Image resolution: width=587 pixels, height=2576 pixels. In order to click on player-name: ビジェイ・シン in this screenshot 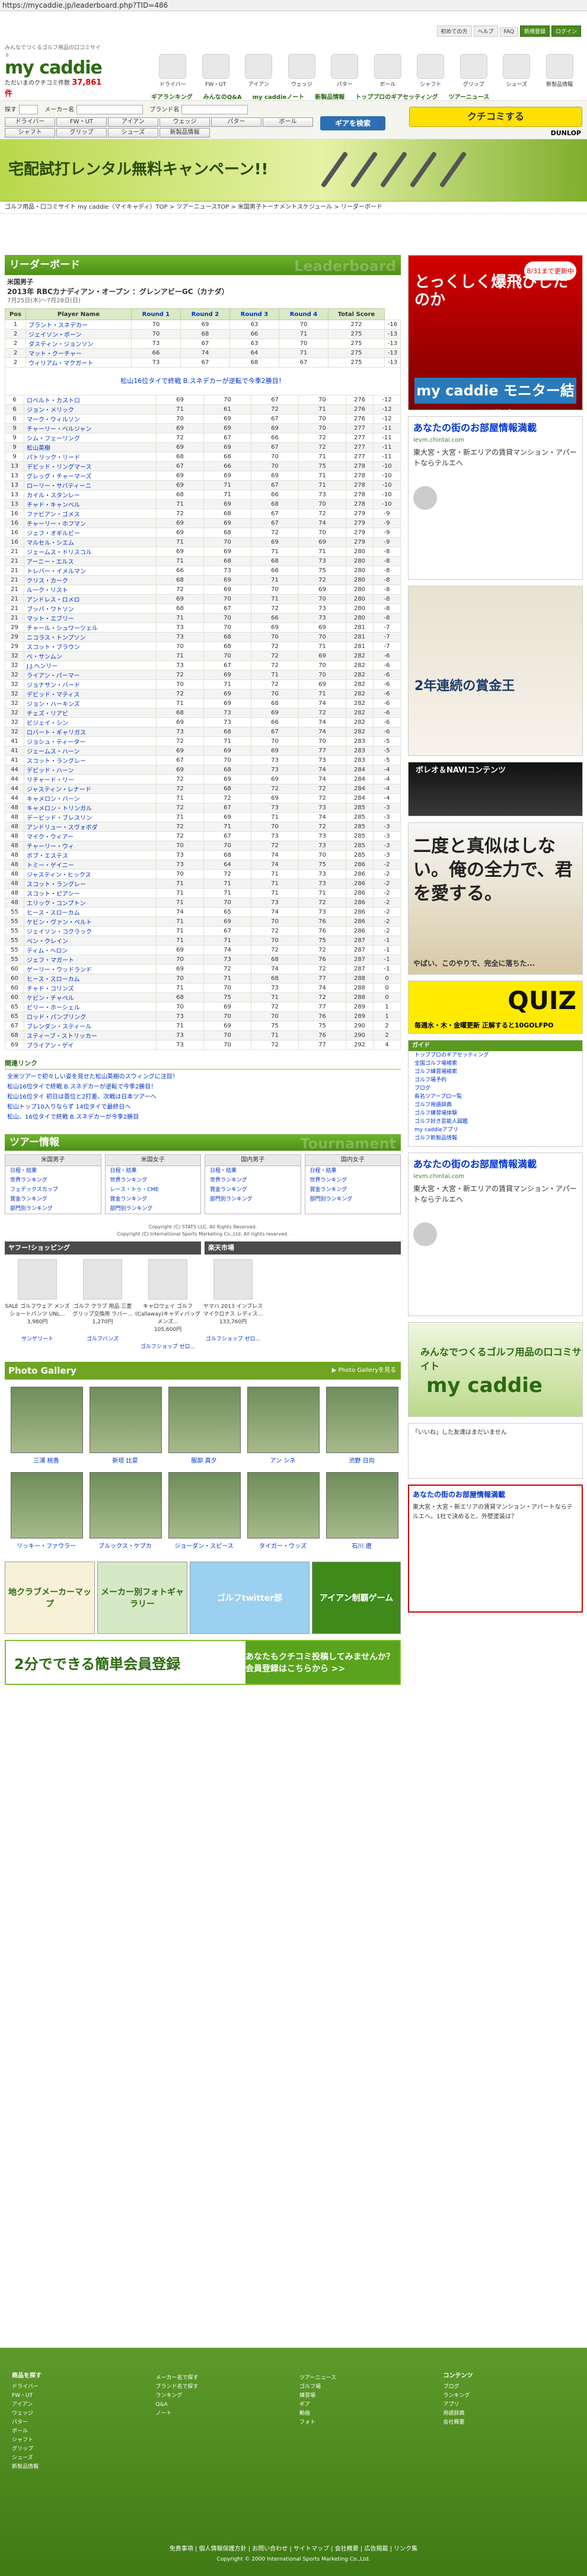, I will do `click(90, 722)`.